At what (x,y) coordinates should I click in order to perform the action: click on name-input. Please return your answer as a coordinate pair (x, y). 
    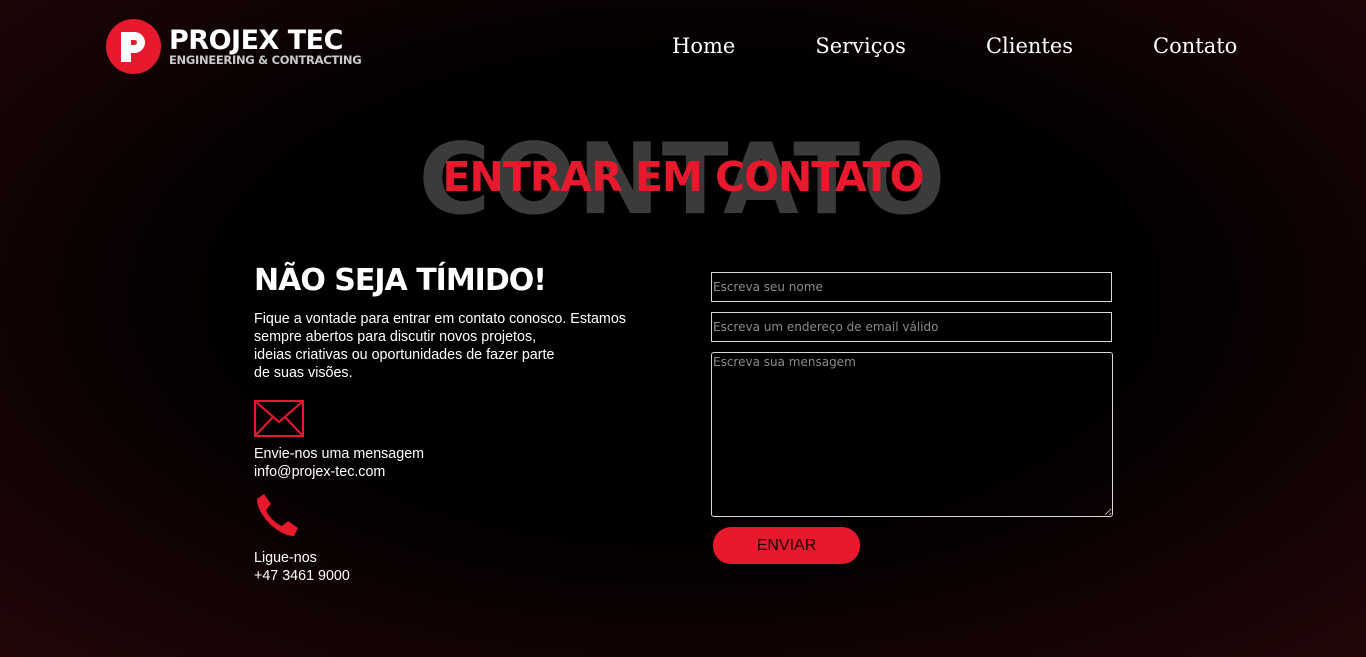
    Looking at the image, I should click on (911, 287).